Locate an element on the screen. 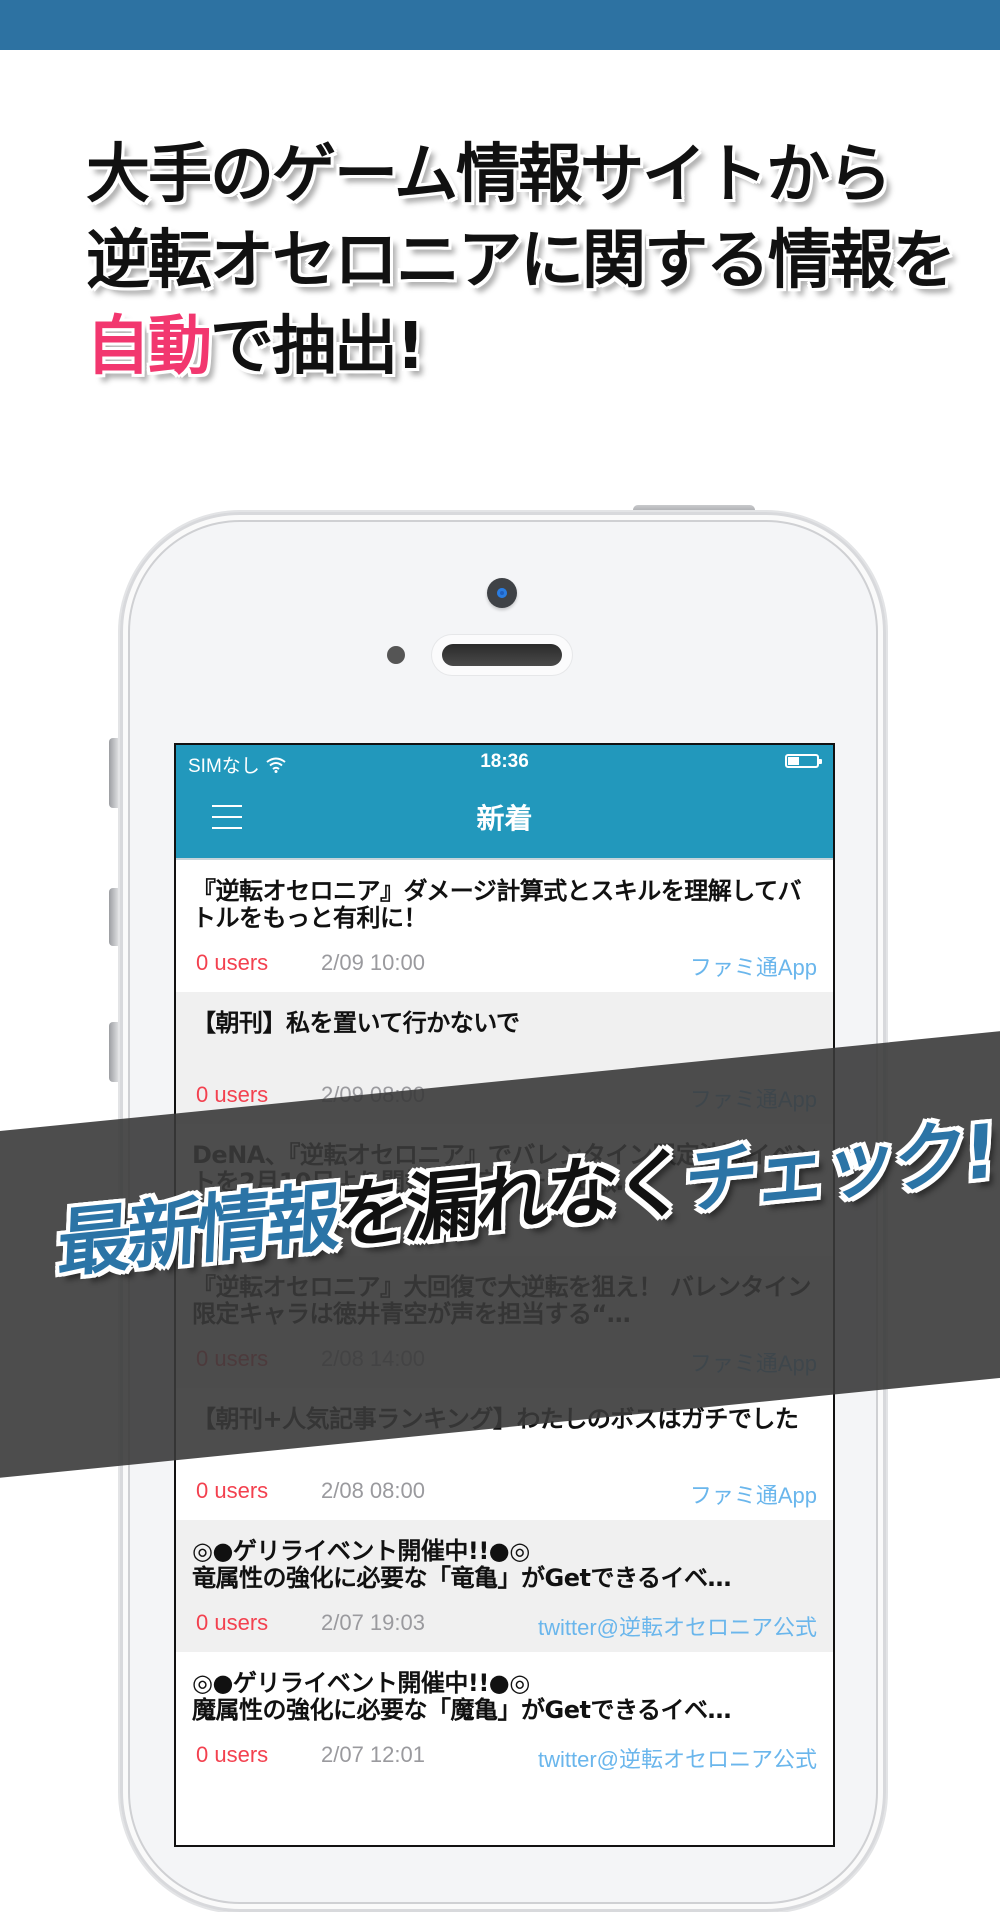 Image resolution: width=1000 pixels, height=1912 pixels. headline-line-1: 大手のゲーム情報サイトから is located at coordinates (489, 175).